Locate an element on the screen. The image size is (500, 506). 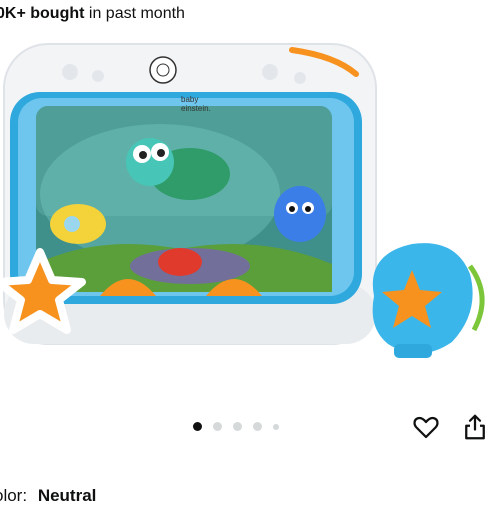
bought-count: 0K+ bought is located at coordinates (42, 13).